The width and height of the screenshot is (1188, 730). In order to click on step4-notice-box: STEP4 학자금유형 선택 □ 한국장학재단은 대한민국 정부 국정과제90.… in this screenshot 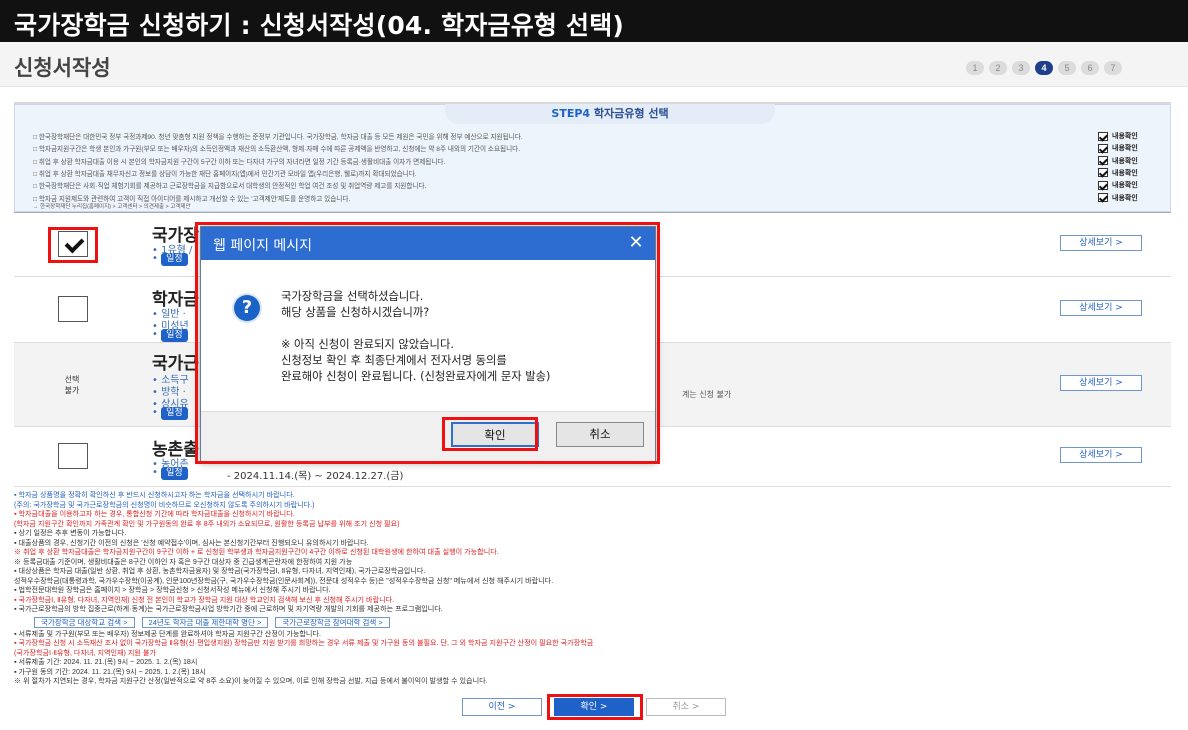, I will do `click(592, 158)`.